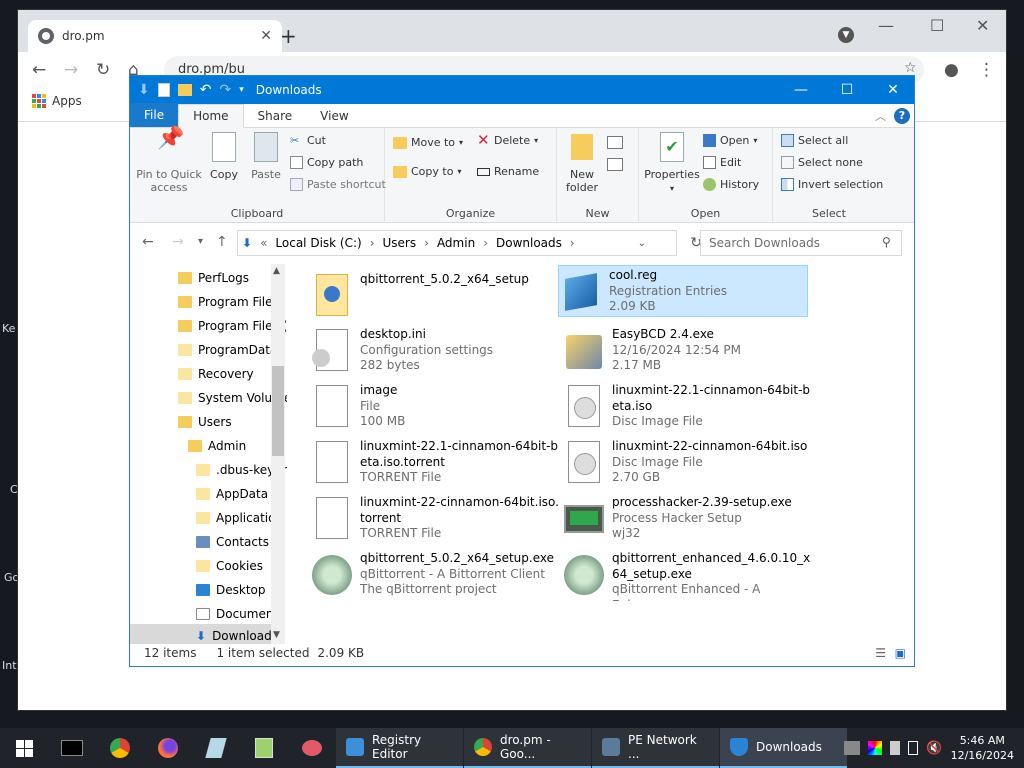 The height and width of the screenshot is (768, 1024). What do you see at coordinates (8, 328) in the screenshot?
I see `desktop-label: Ke` at bounding box center [8, 328].